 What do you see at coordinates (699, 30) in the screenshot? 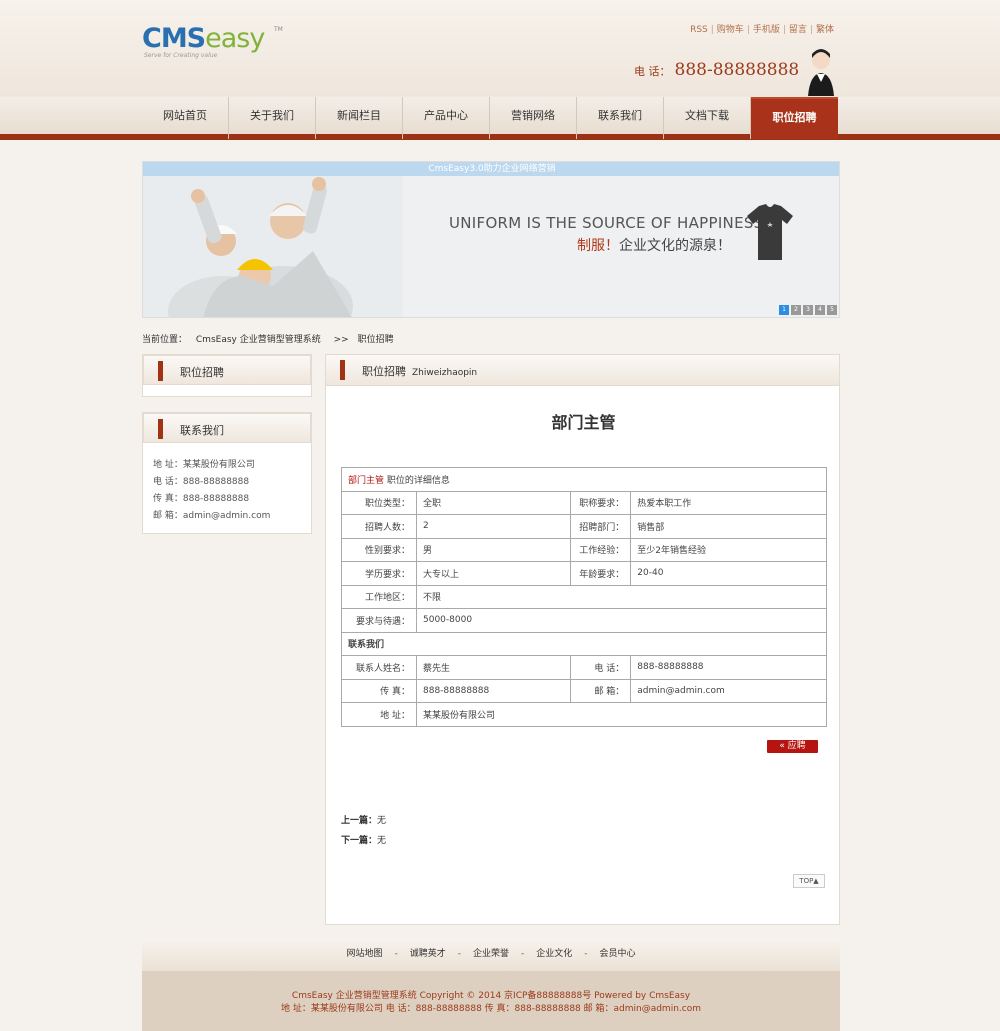
I see `rss-link: RSS` at bounding box center [699, 30].